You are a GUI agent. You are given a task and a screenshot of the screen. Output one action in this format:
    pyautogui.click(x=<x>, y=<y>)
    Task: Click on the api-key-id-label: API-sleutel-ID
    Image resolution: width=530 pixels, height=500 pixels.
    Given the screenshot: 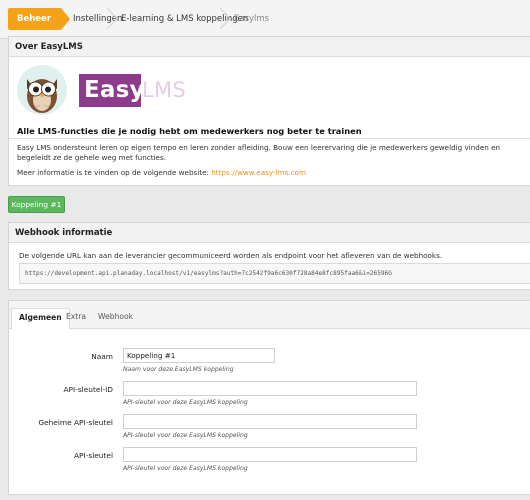 What is the action you would take?
    pyautogui.click(x=88, y=389)
    